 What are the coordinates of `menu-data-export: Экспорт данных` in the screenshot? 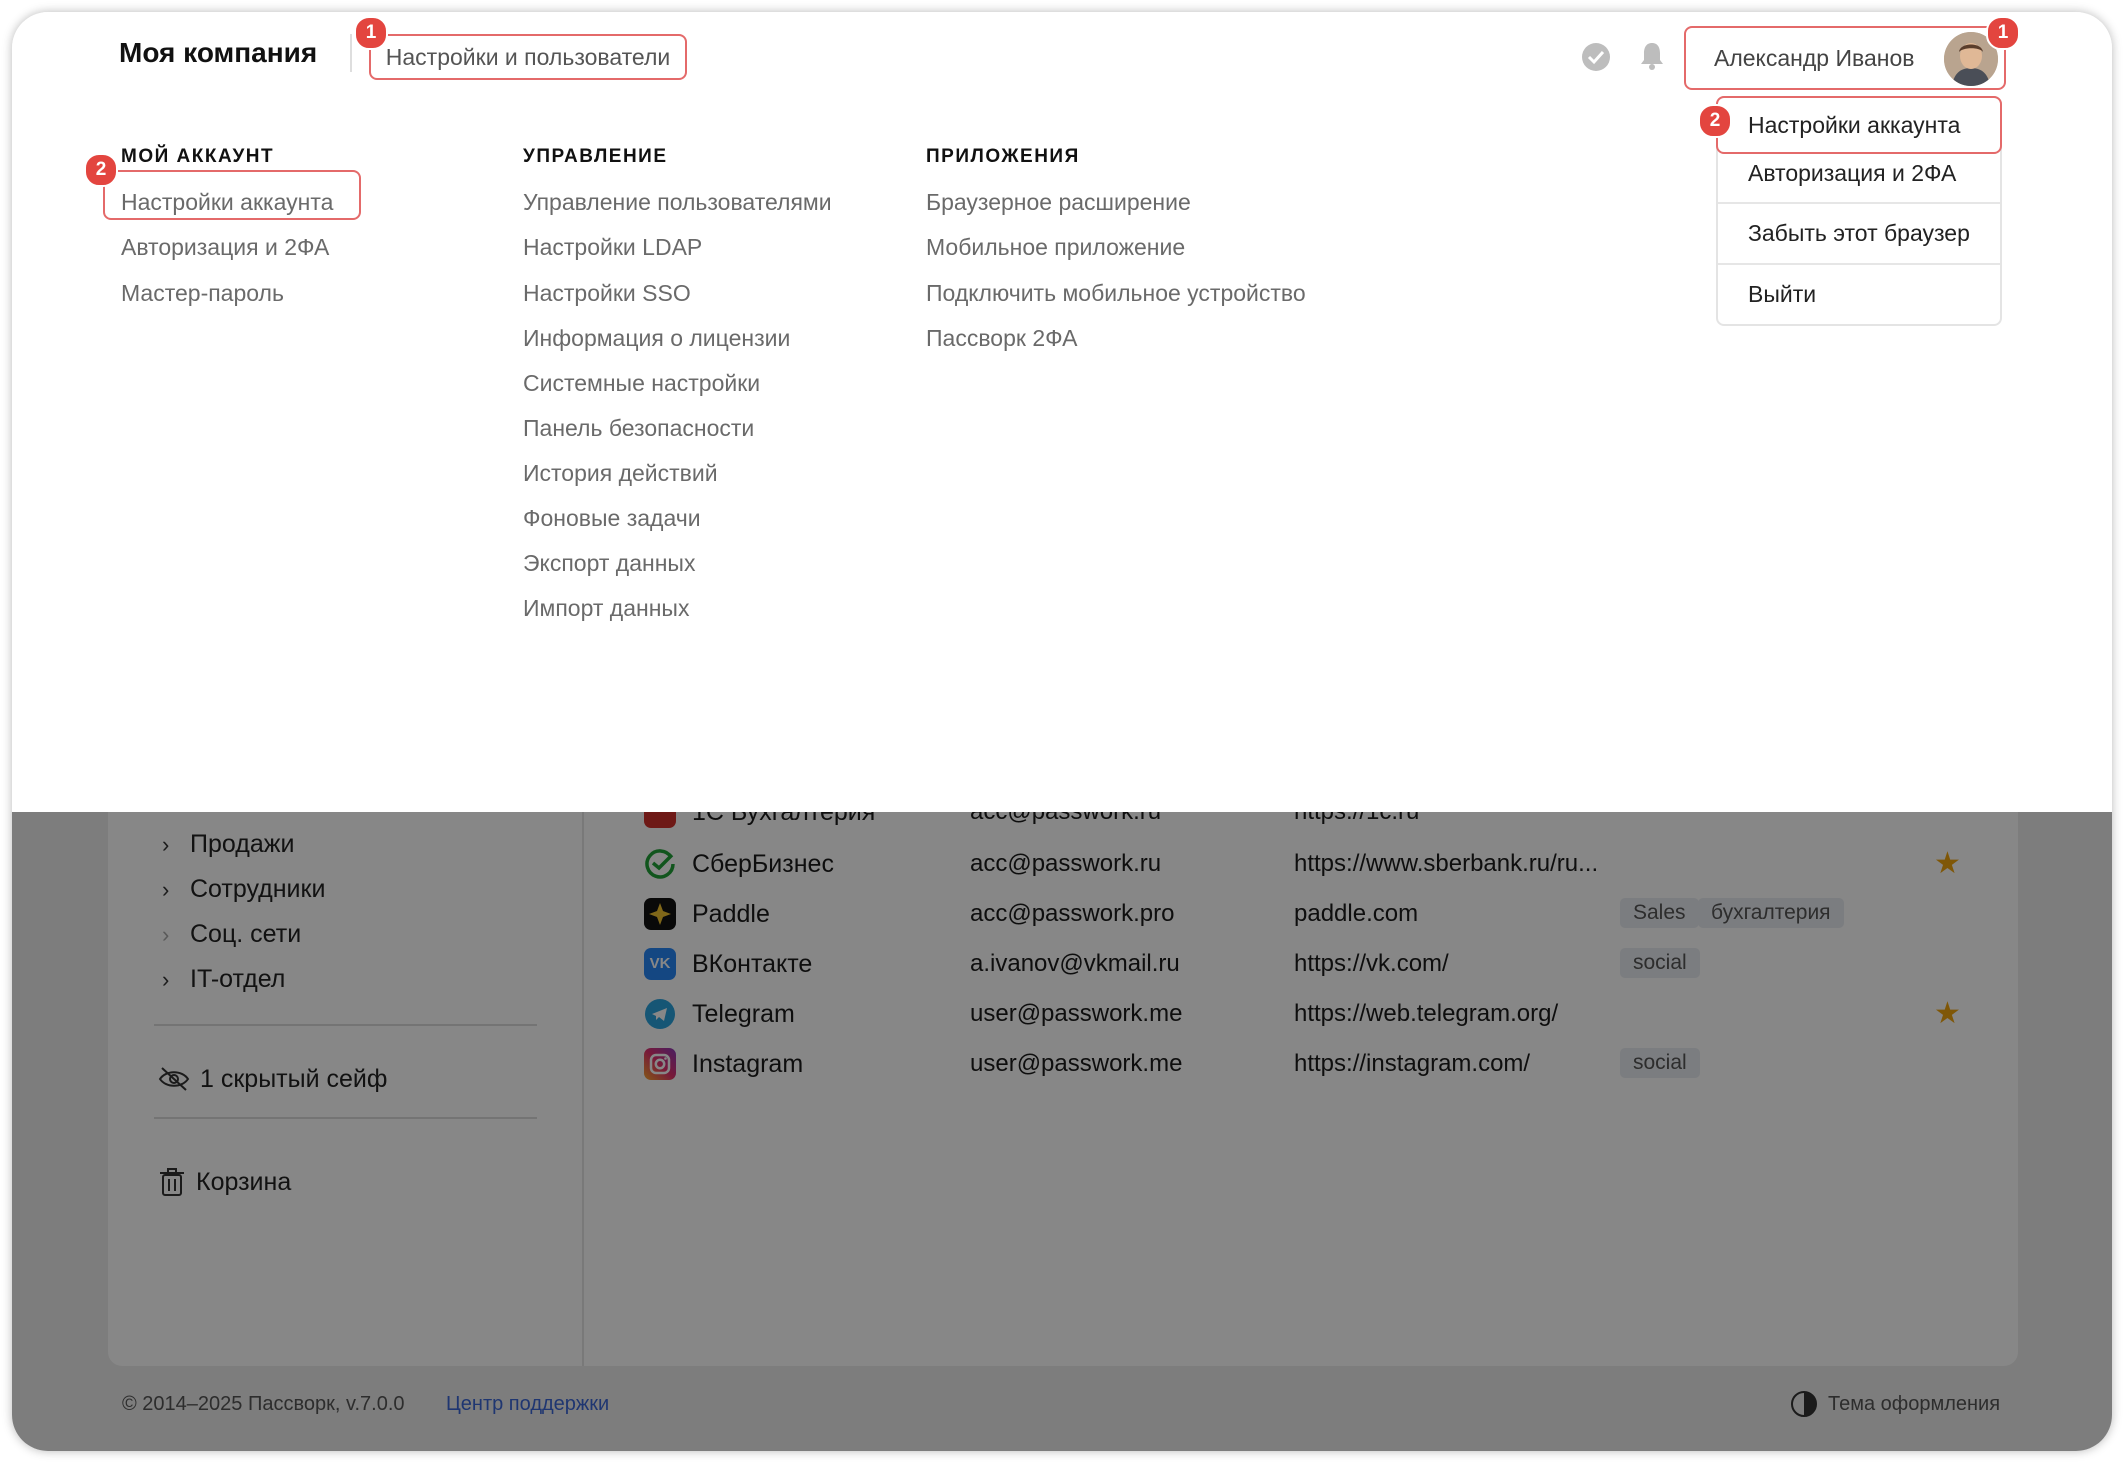 It's located at (609, 563).